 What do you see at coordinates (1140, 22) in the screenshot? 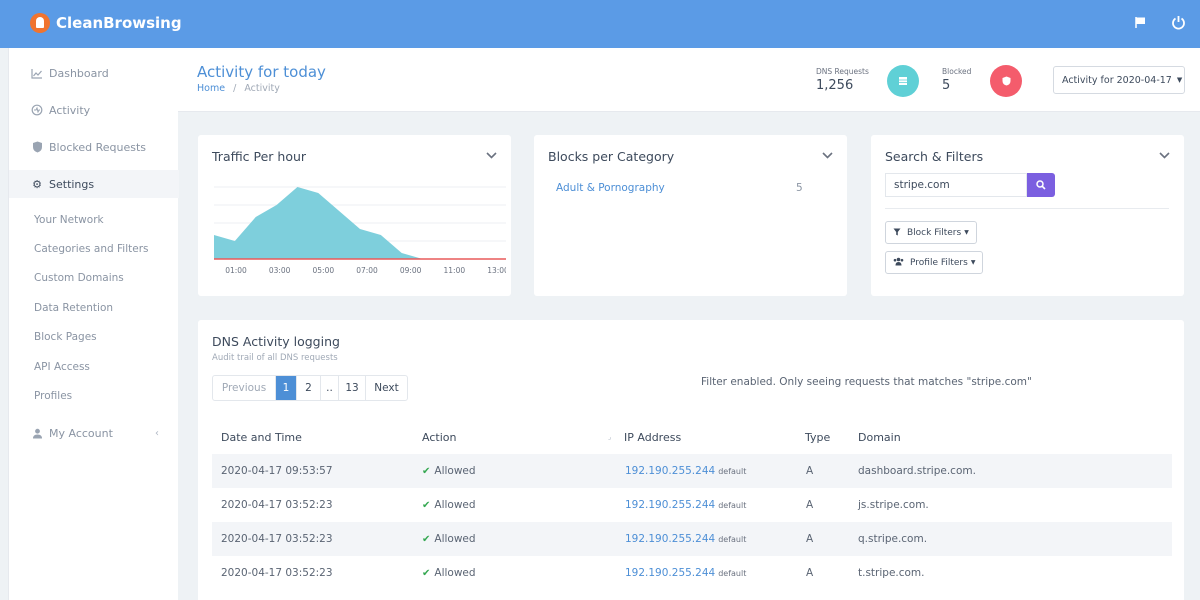
I see `flag-icon` at bounding box center [1140, 22].